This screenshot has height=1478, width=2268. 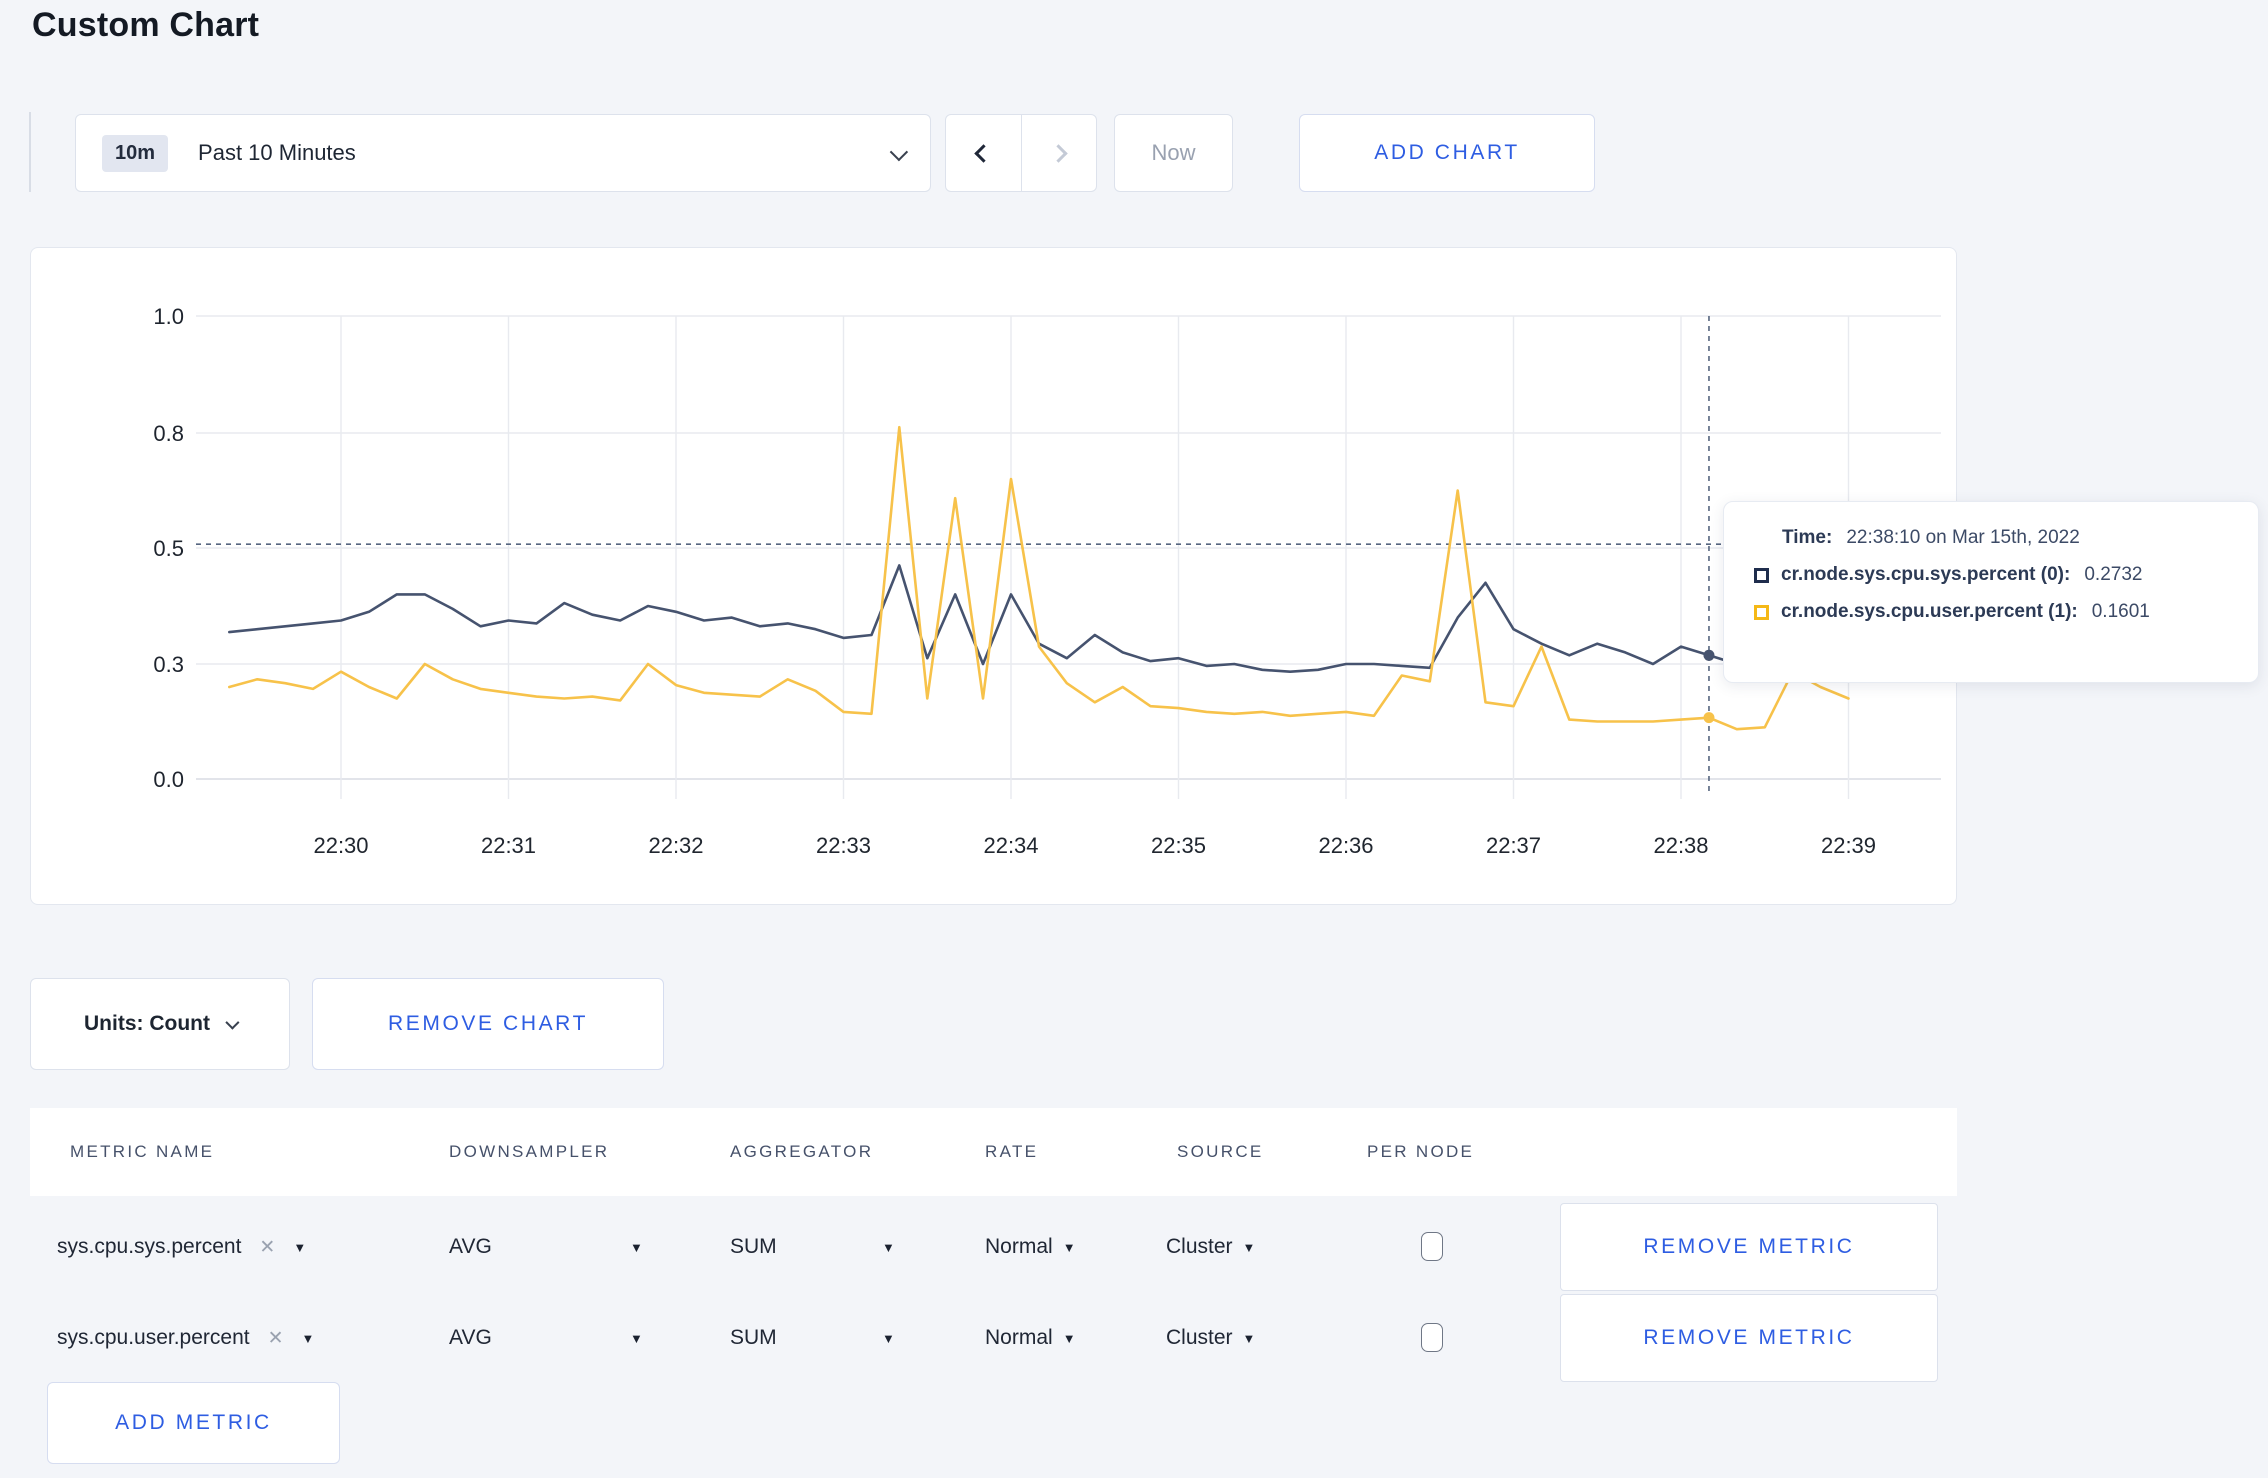 What do you see at coordinates (1929, 611) in the screenshot?
I see `tooltip-series-label: cr.node.sys.cpu.user.percent (1):` at bounding box center [1929, 611].